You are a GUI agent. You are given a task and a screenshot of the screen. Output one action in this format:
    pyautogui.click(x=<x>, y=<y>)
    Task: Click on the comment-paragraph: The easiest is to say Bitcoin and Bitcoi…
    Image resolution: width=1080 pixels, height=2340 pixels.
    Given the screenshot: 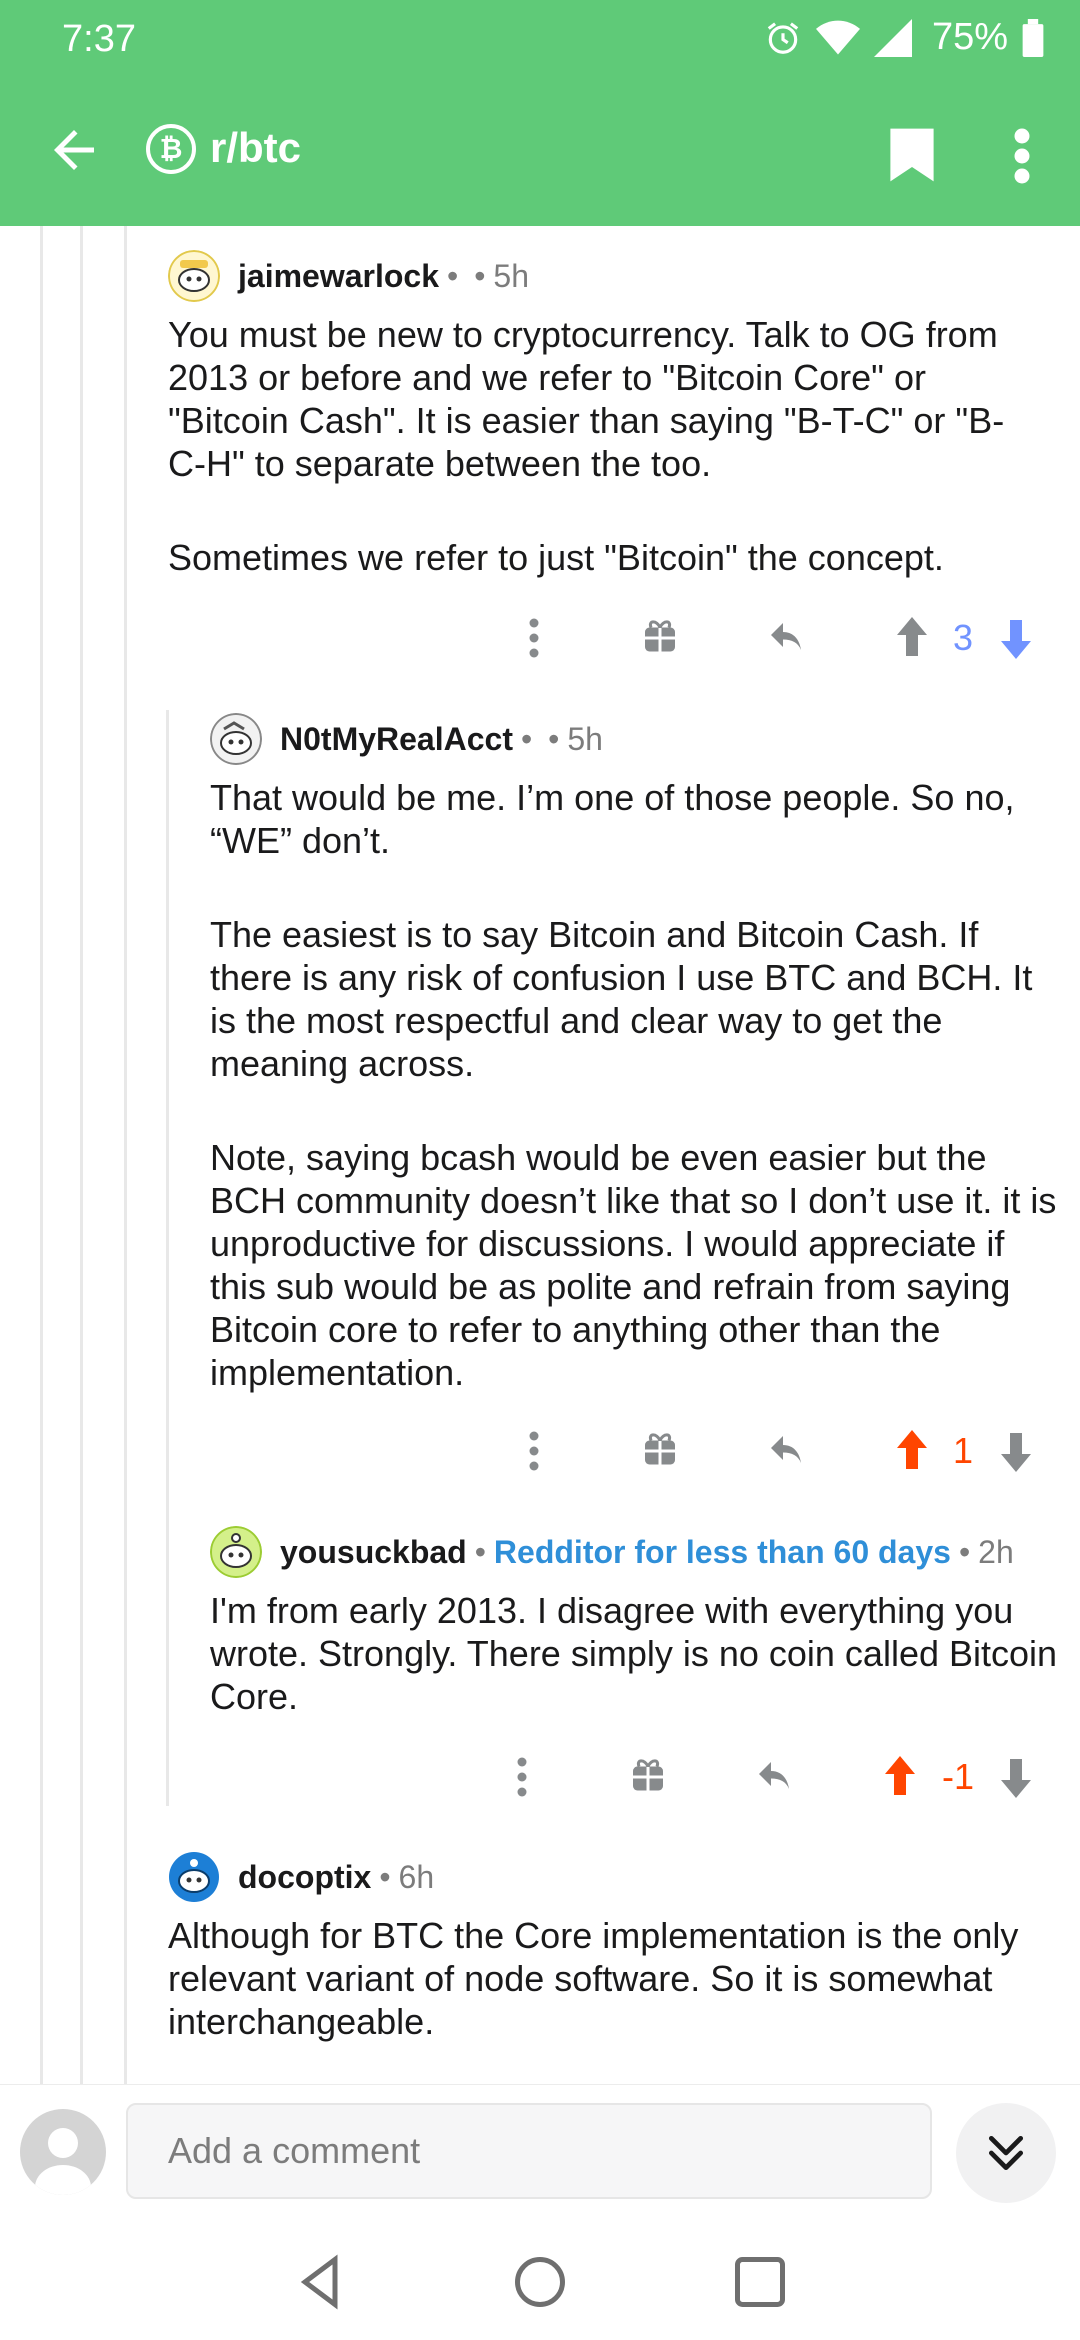 What is the action you would take?
    pyautogui.click(x=621, y=999)
    